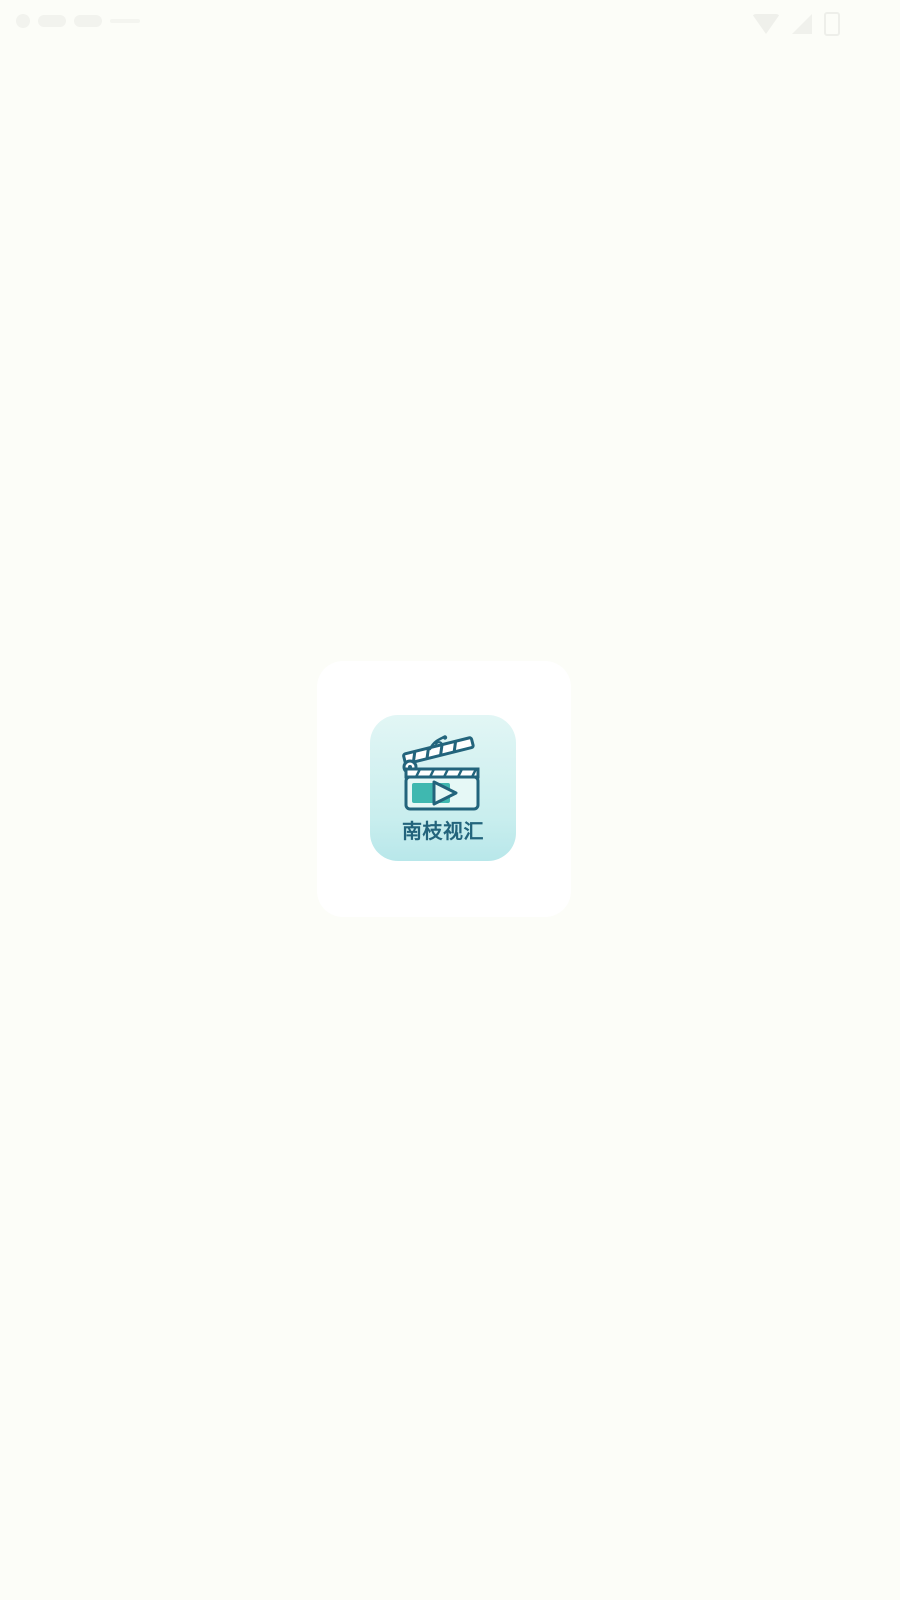  Describe the element at coordinates (443, 831) in the screenshot. I see `app-name: 南枝视汇` at that location.